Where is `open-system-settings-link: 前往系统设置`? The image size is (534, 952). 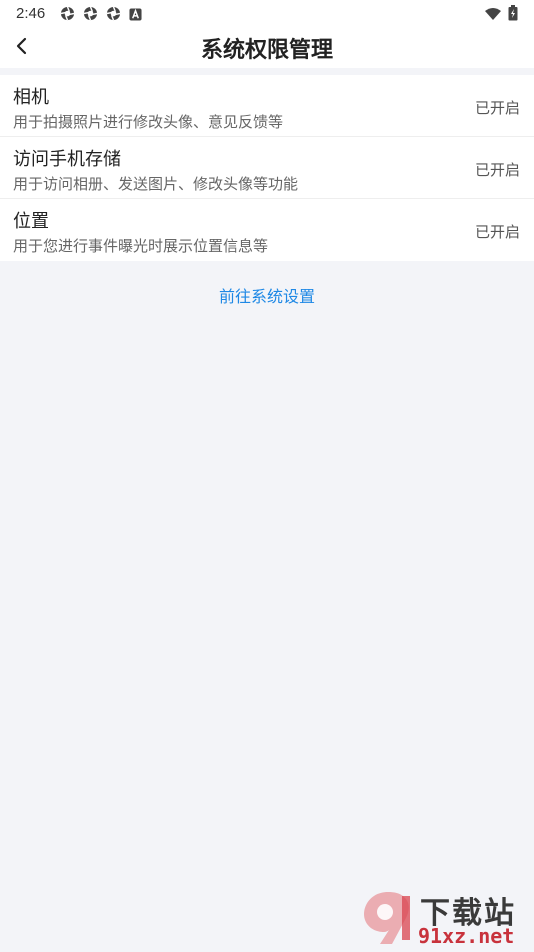 open-system-settings-link: 前往系统设置 is located at coordinates (267, 295).